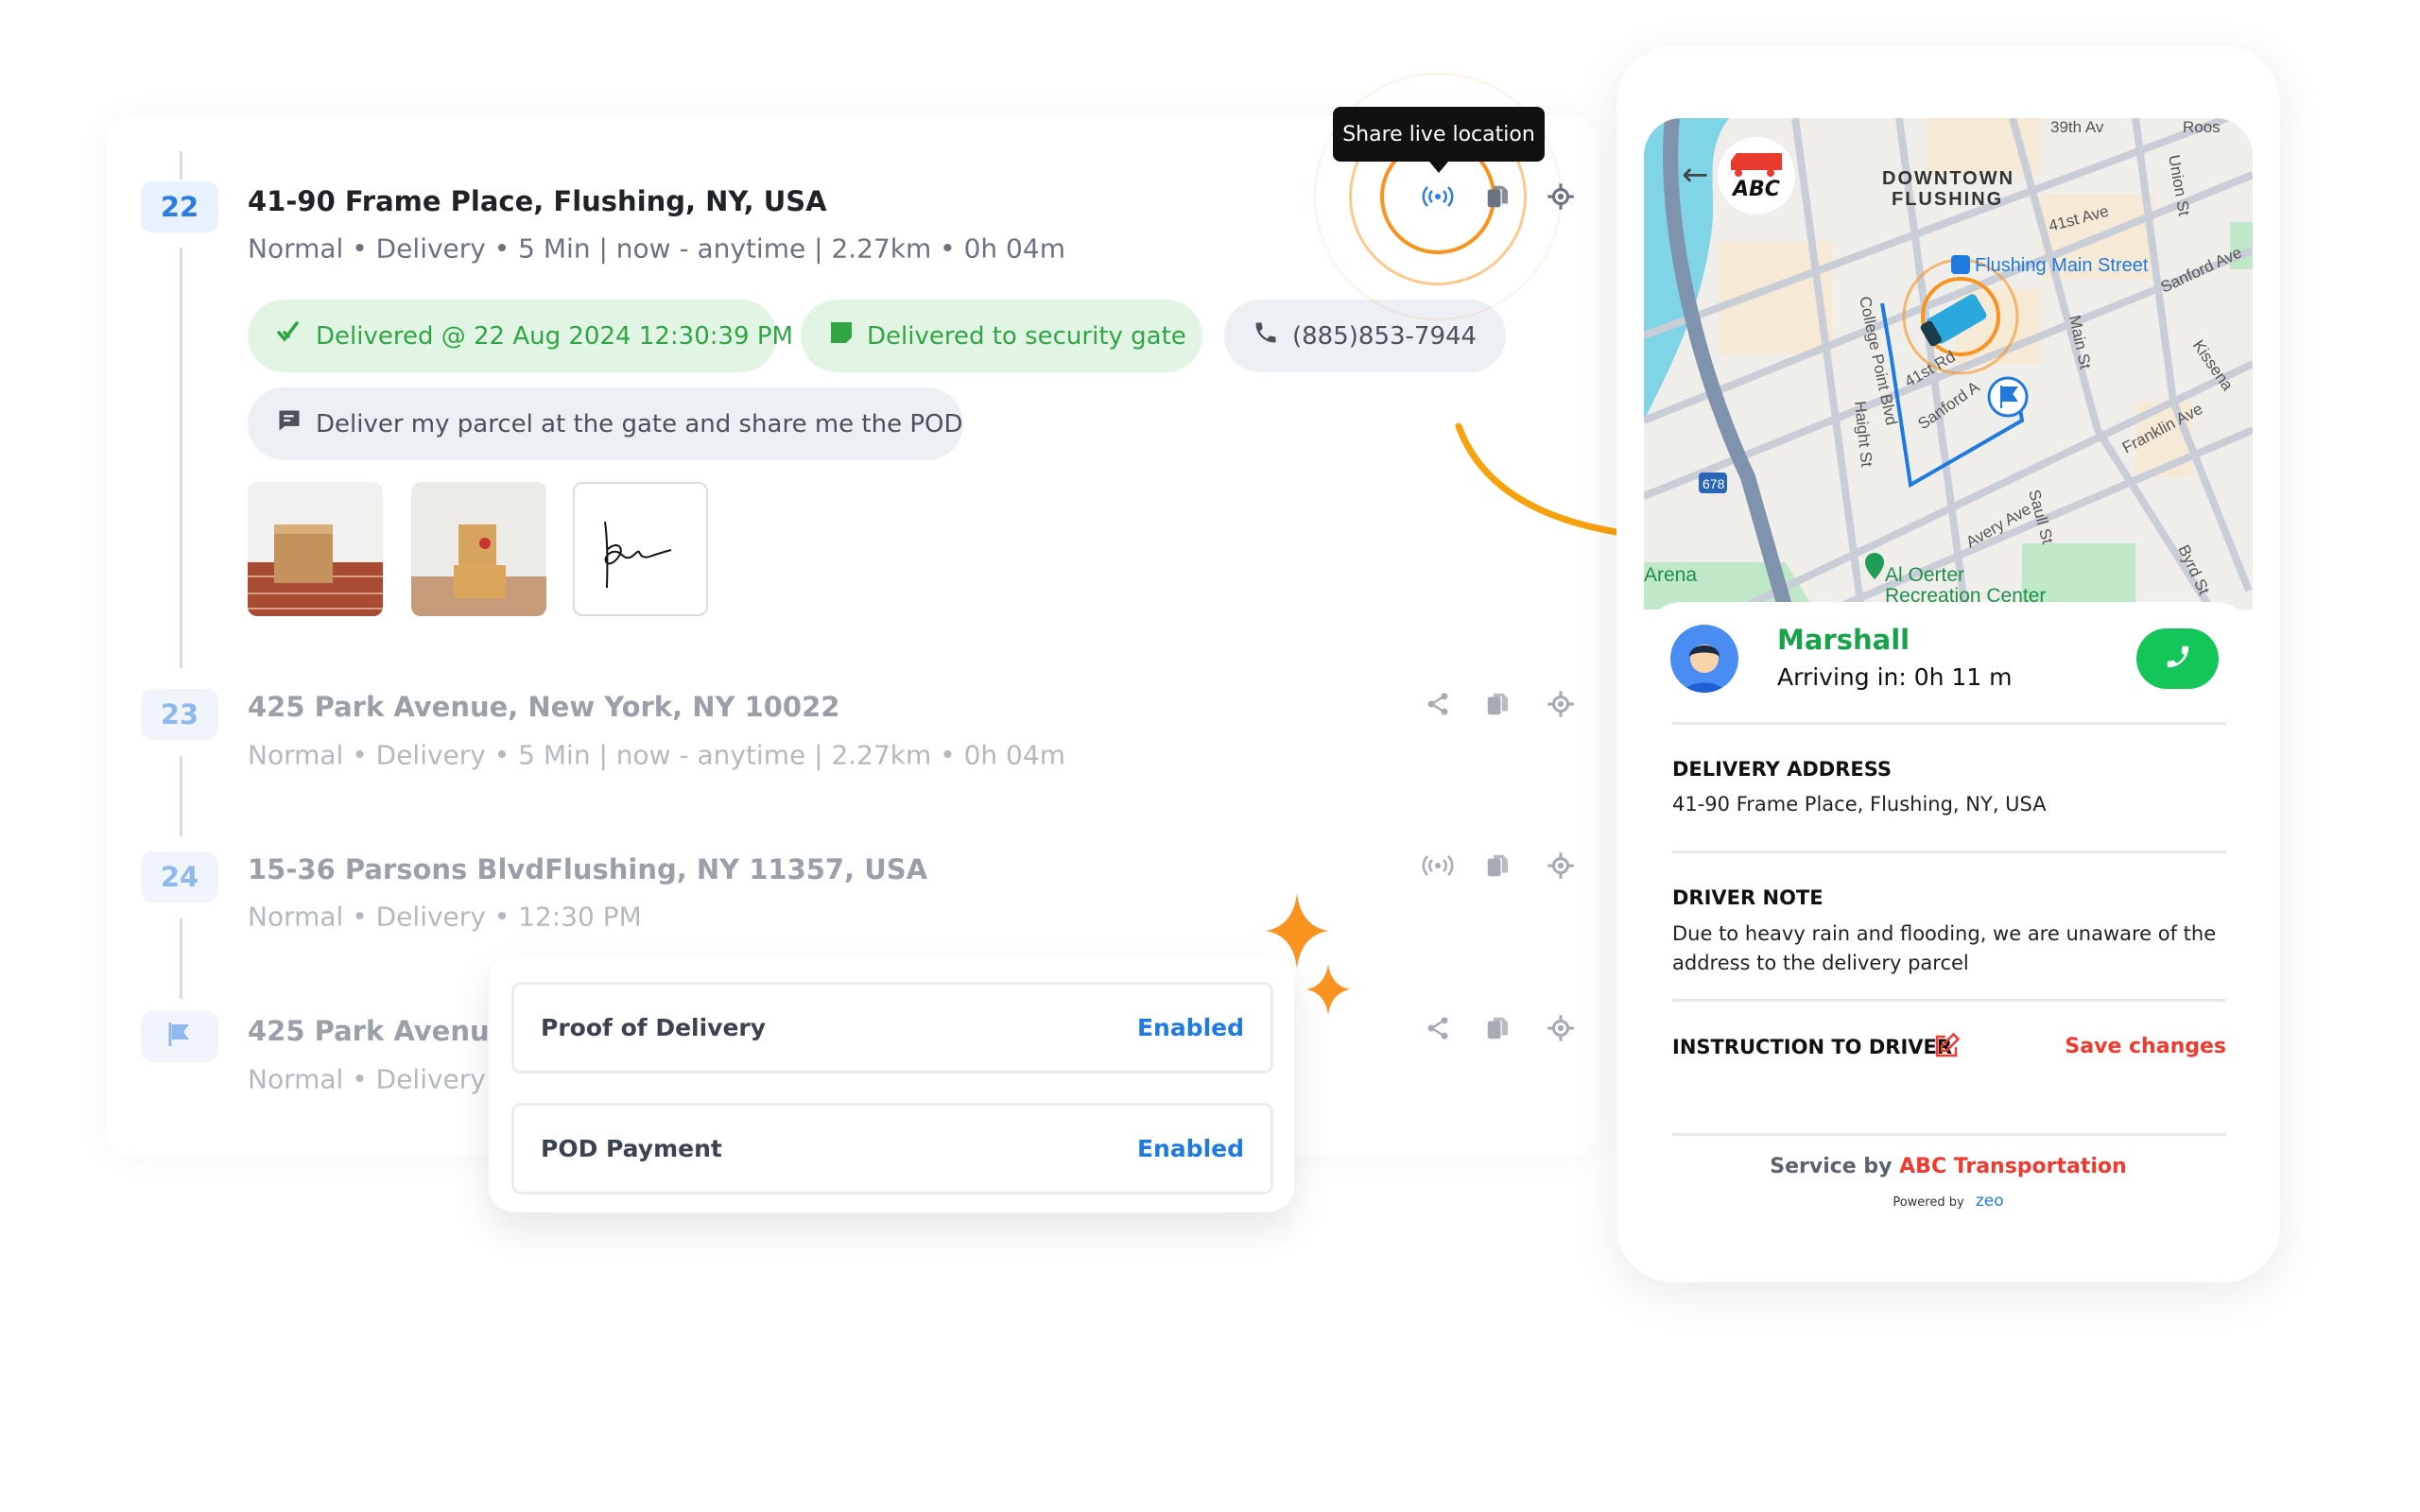 Image resolution: width=2420 pixels, height=1512 pixels. I want to click on truck-icon, so click(1757, 164).